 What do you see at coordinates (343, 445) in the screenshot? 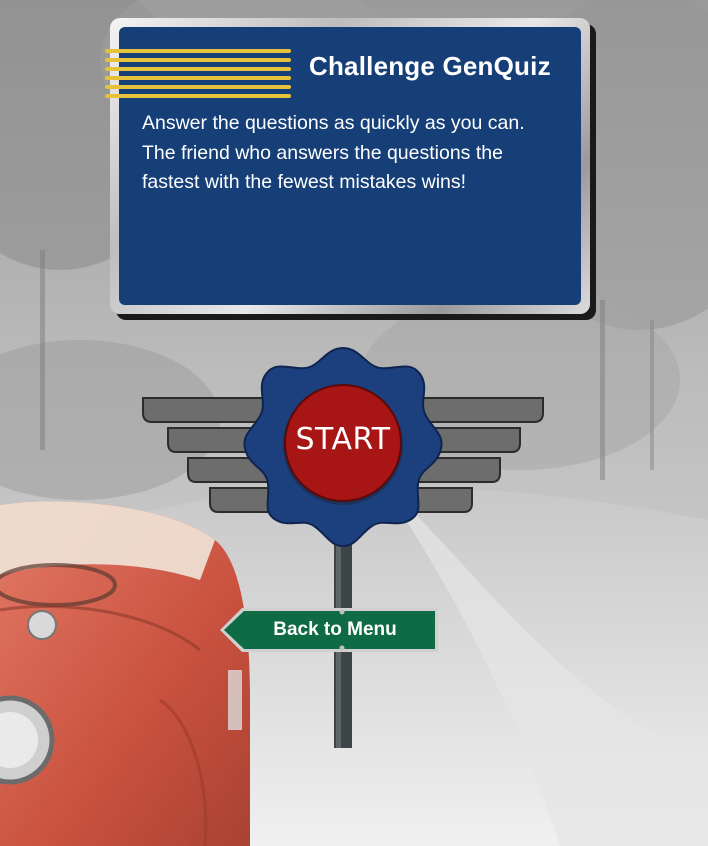
I see `start-button` at bounding box center [343, 445].